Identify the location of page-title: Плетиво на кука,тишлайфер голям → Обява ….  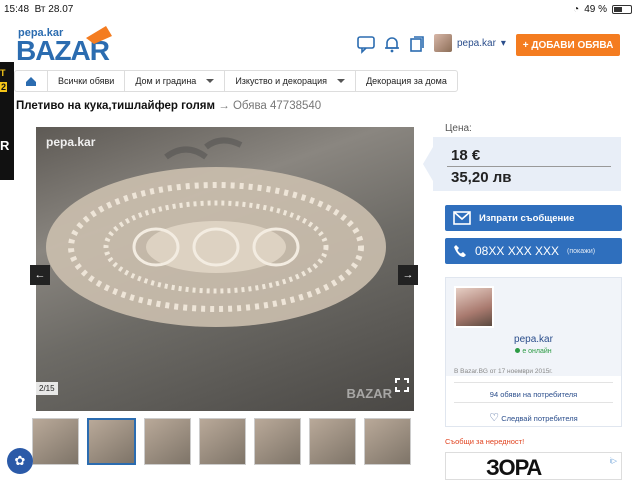
(168, 106).